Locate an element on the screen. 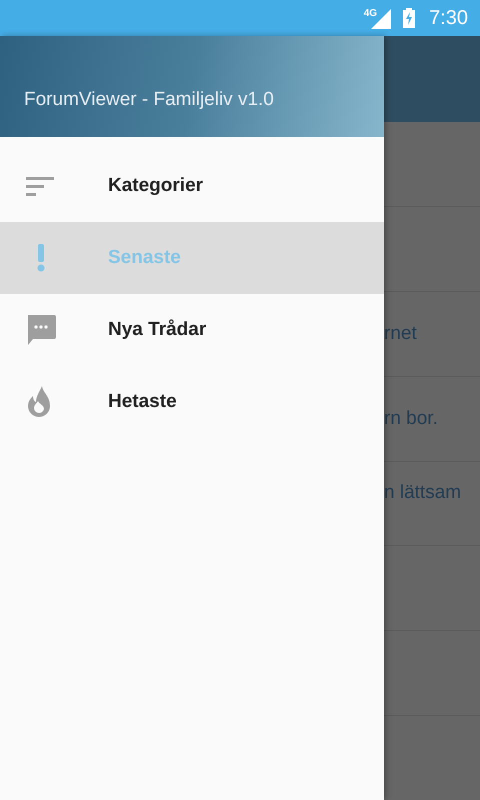 Image resolution: width=480 pixels, height=800 pixels. chat-icon is located at coordinates (41, 330).